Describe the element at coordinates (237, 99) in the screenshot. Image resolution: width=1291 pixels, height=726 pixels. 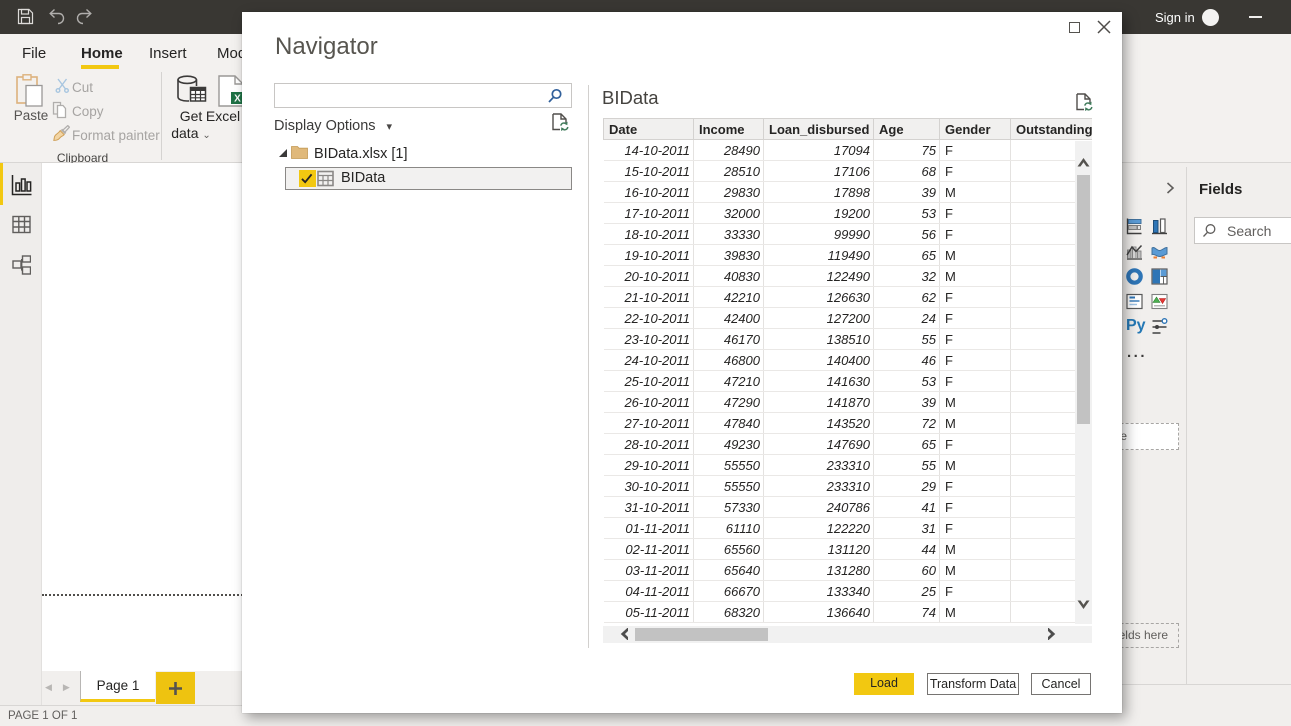
I see `svg-text: X` at that location.